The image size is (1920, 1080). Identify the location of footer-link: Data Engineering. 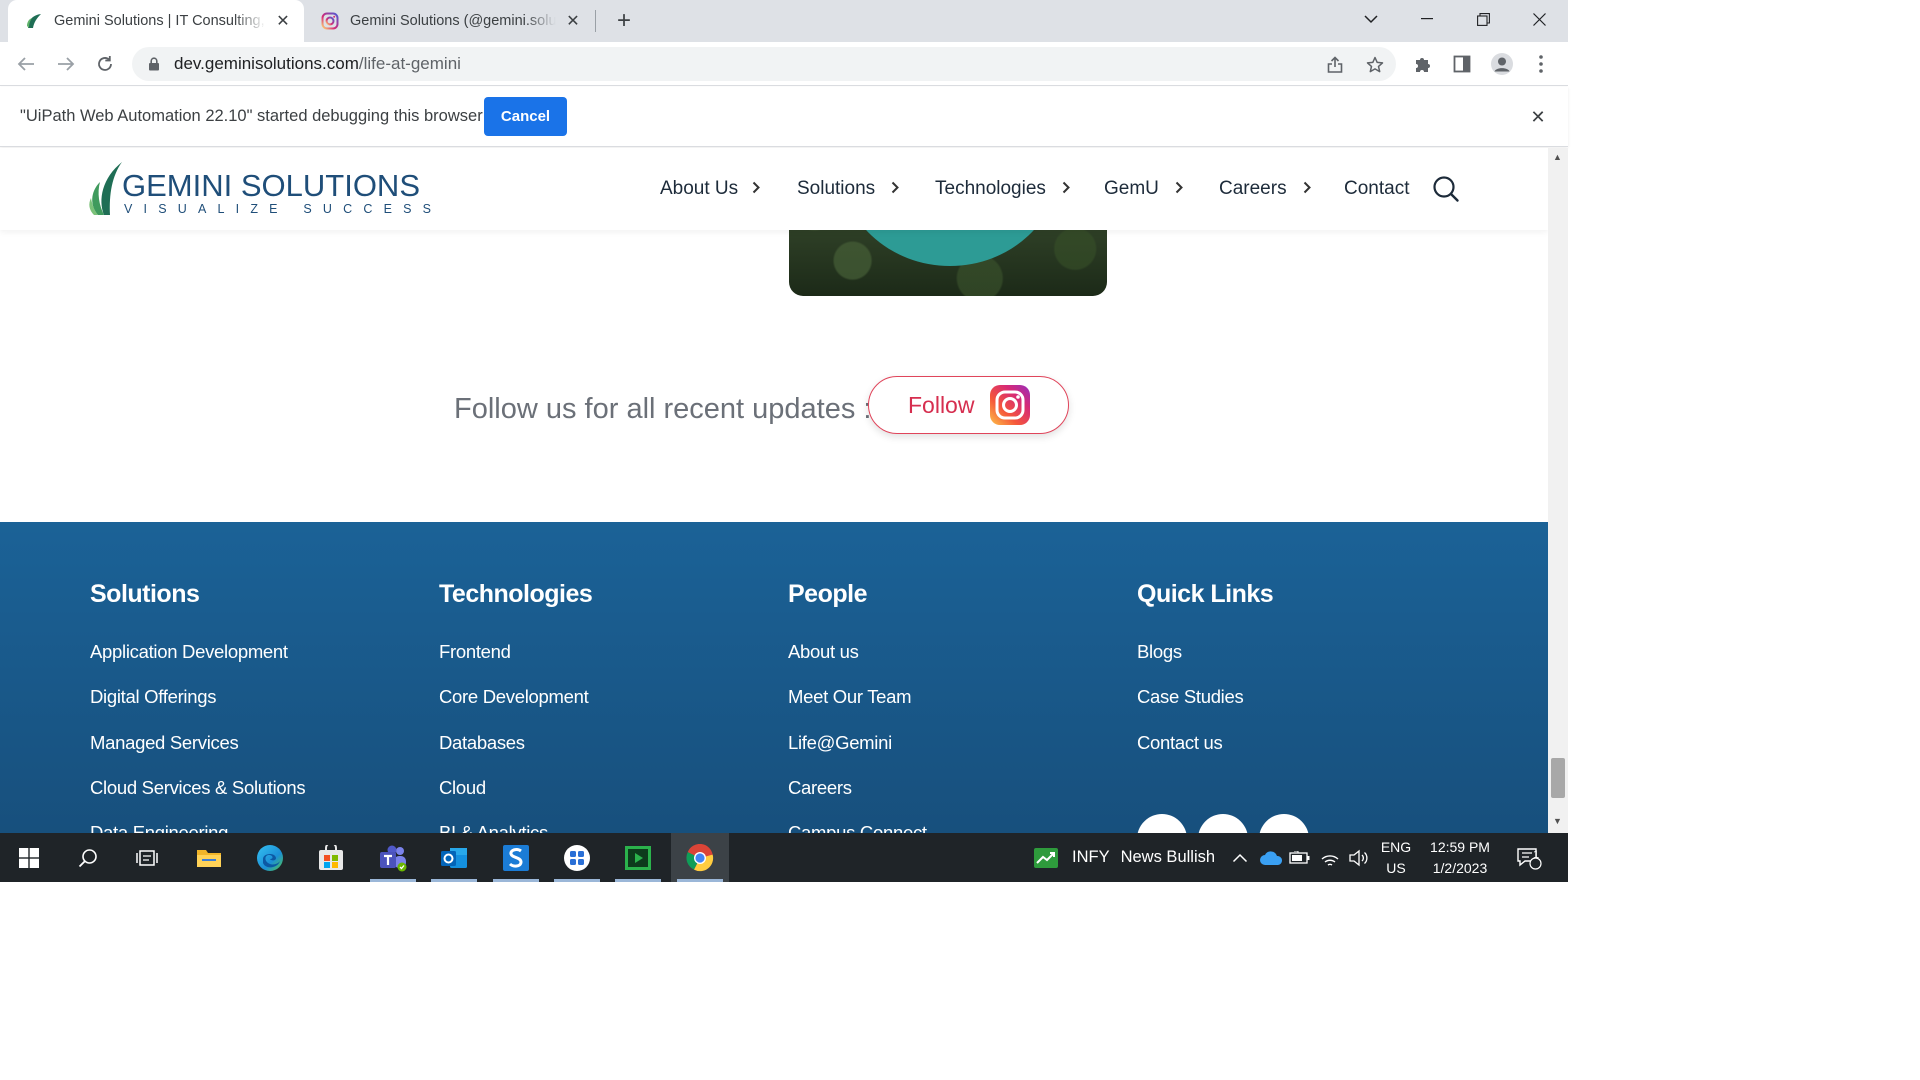
(159, 827).